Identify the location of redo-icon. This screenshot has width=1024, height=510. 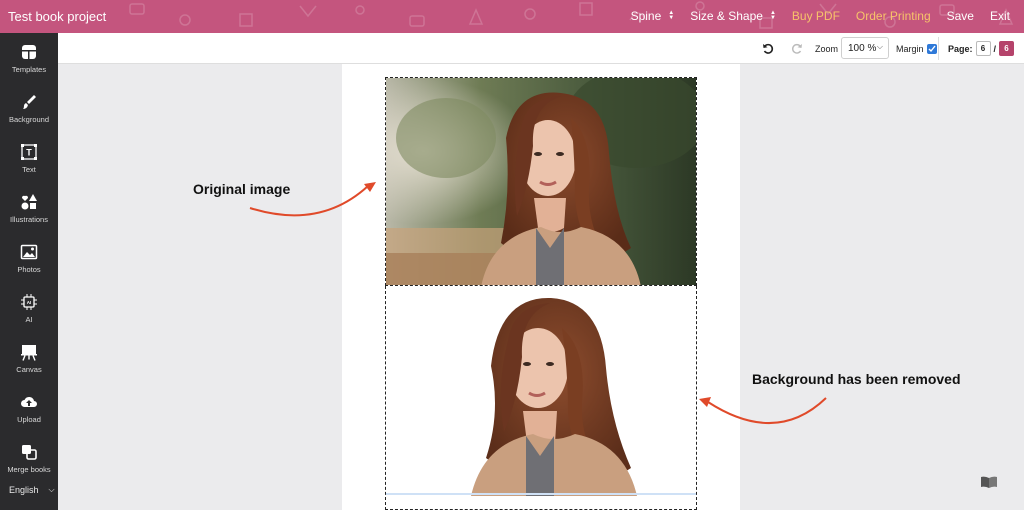
(797, 48).